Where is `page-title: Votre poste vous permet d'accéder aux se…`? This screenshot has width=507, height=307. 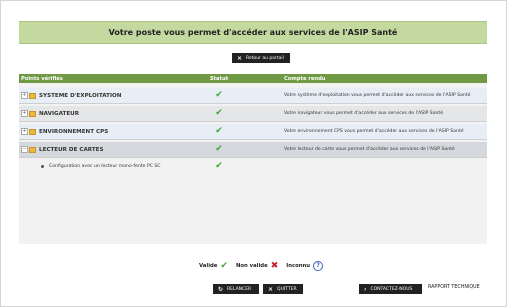 page-title: Votre poste vous permet d'accéder aux se… is located at coordinates (253, 32).